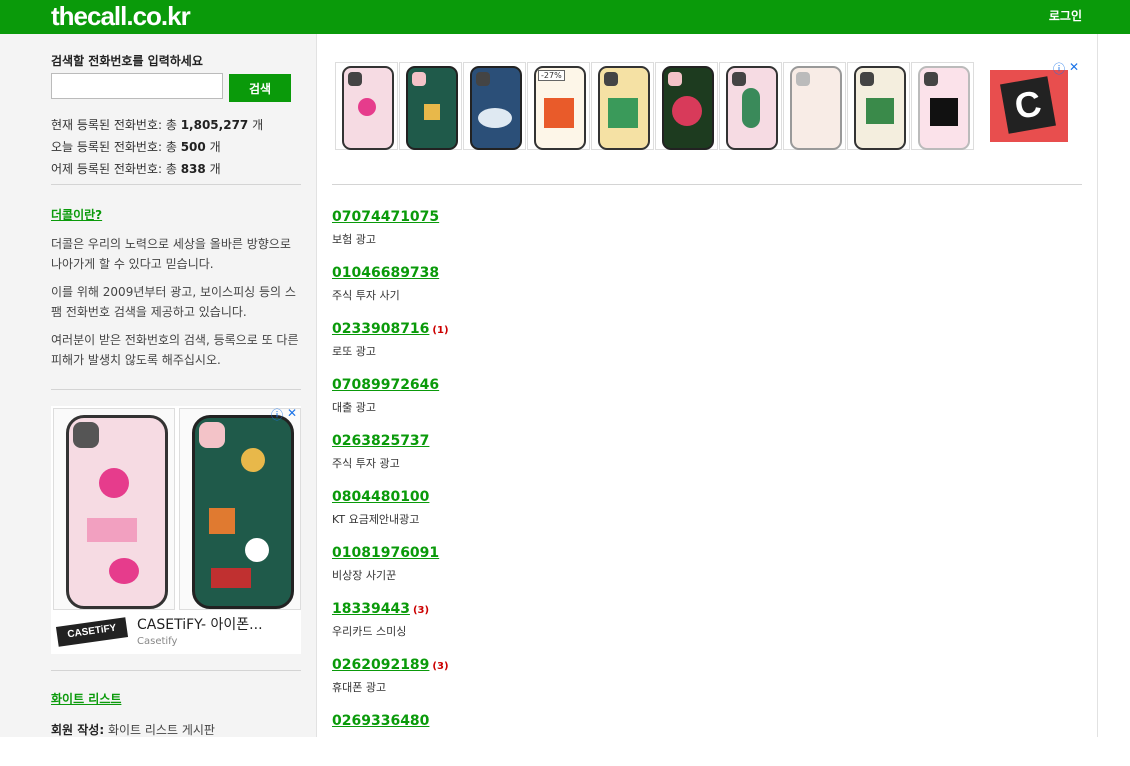 The image size is (1130, 766). I want to click on list-item: 07074471075 보험 광고, so click(702, 234).